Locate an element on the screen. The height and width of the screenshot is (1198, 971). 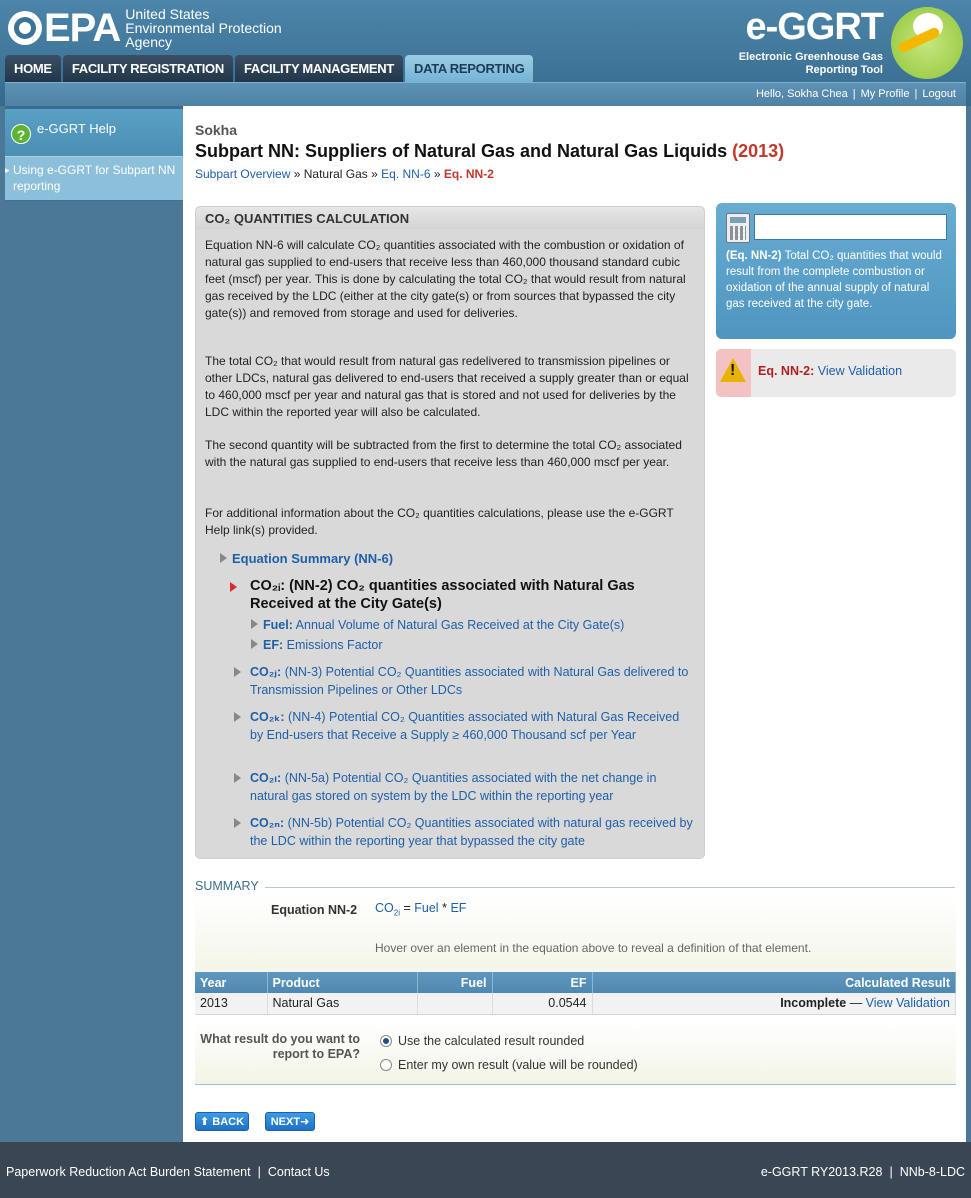
calculation-heading: CO₂ QUANTITIES CALCULATION is located at coordinates (450, 218).